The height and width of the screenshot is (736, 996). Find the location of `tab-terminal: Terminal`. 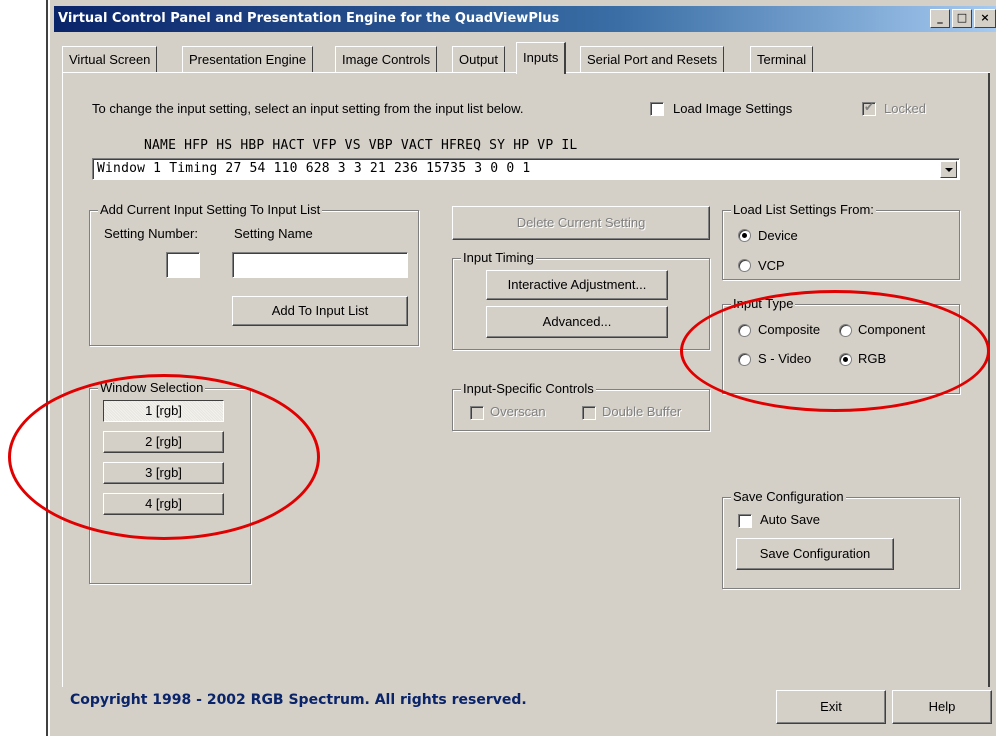

tab-terminal: Terminal is located at coordinates (782, 59).